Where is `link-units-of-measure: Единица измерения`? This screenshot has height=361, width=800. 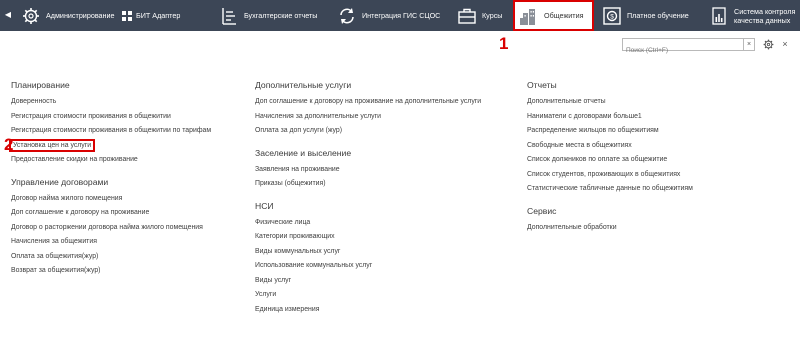 link-units-of-measure: Единица измерения is located at coordinates (368, 310).